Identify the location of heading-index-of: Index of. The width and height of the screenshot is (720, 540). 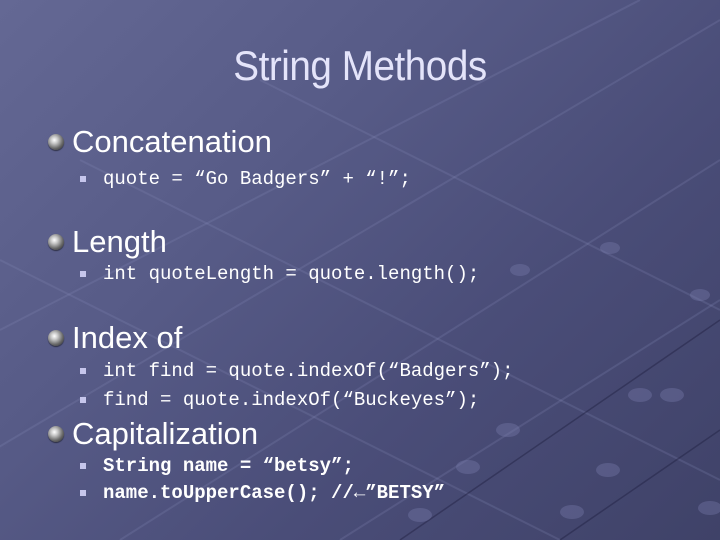
(115, 338).